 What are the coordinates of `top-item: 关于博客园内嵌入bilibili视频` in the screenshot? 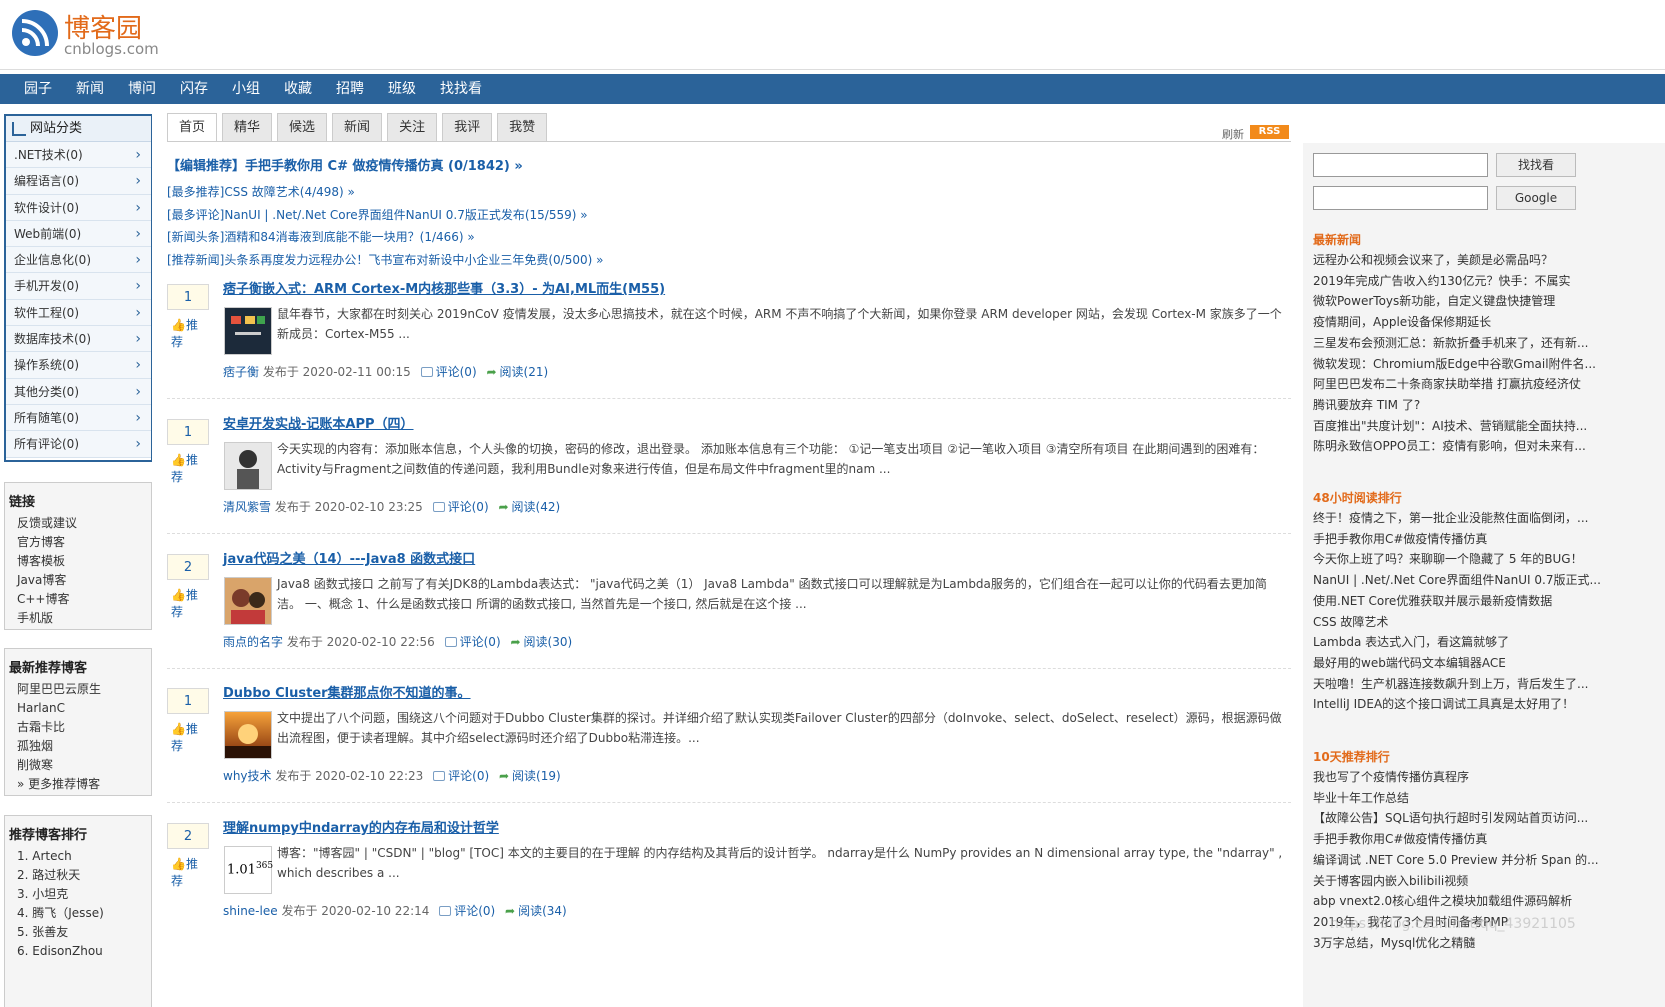 It's located at (1489, 881).